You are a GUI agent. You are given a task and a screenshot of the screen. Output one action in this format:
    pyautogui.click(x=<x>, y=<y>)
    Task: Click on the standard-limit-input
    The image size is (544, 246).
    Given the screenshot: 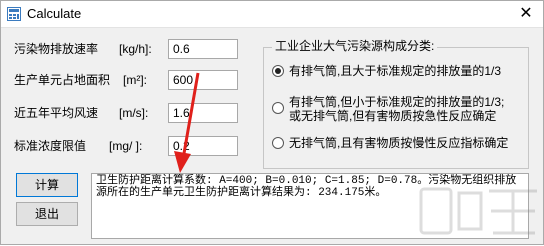 What is the action you would take?
    pyautogui.click(x=203, y=146)
    